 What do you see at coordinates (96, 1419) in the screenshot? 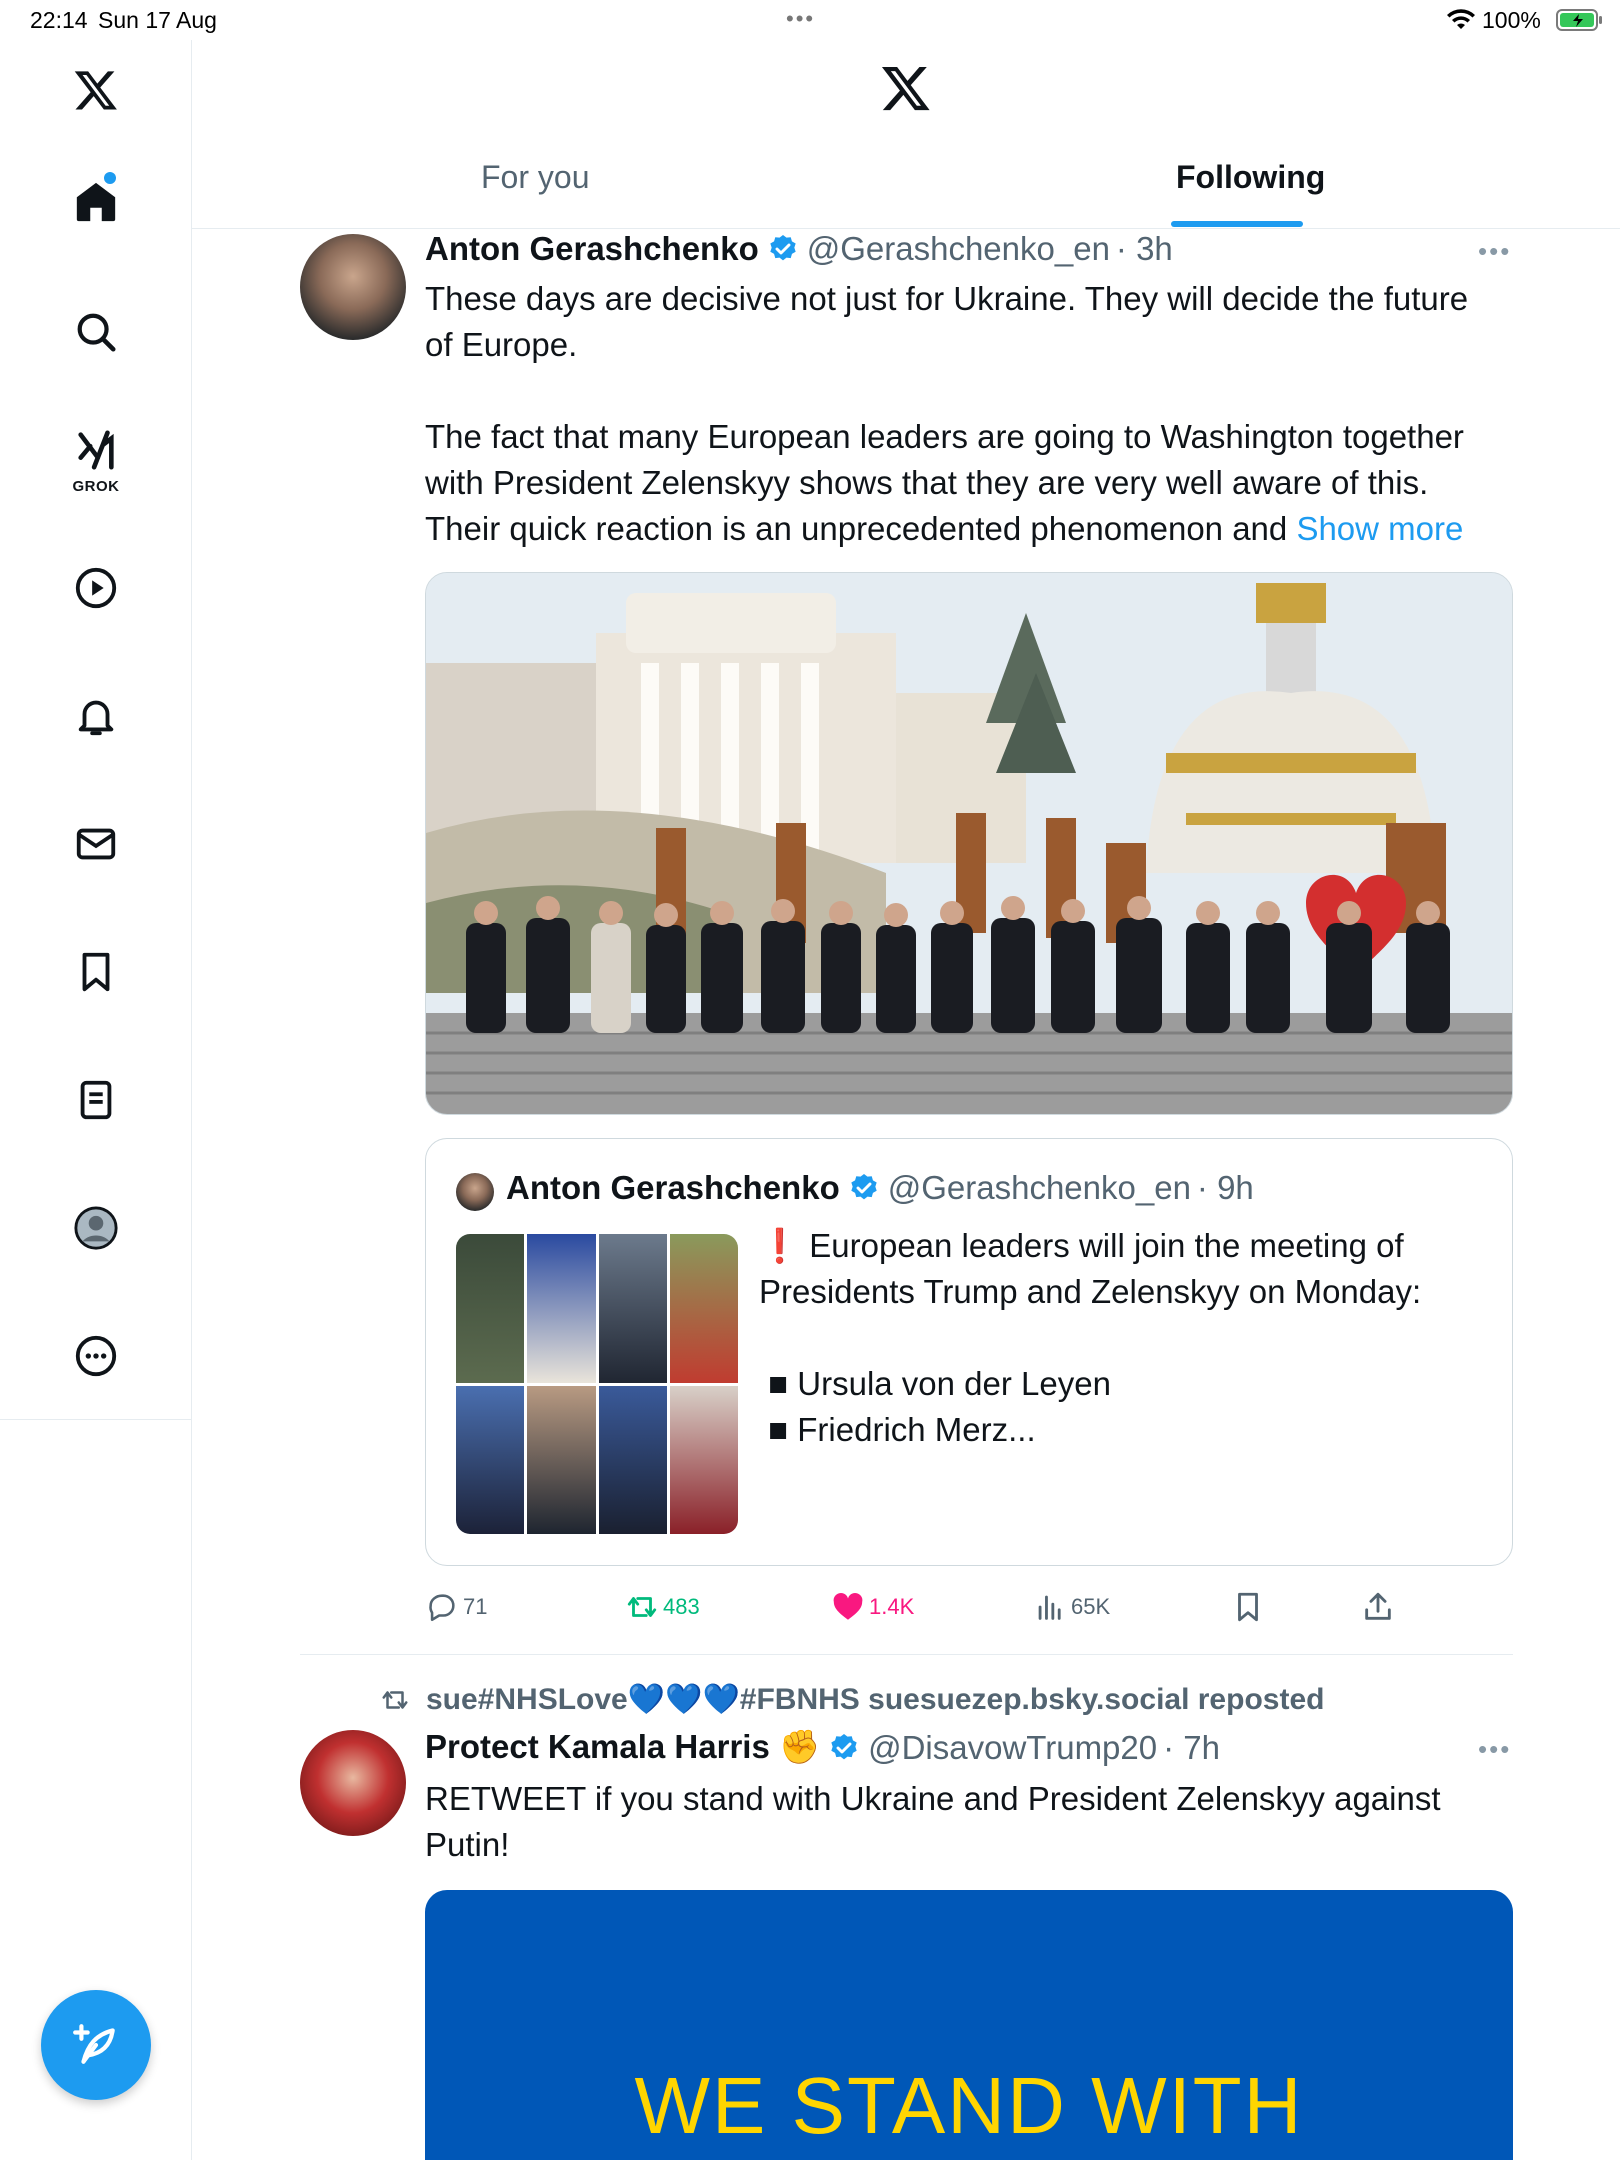
I see `sidebar-divider` at bounding box center [96, 1419].